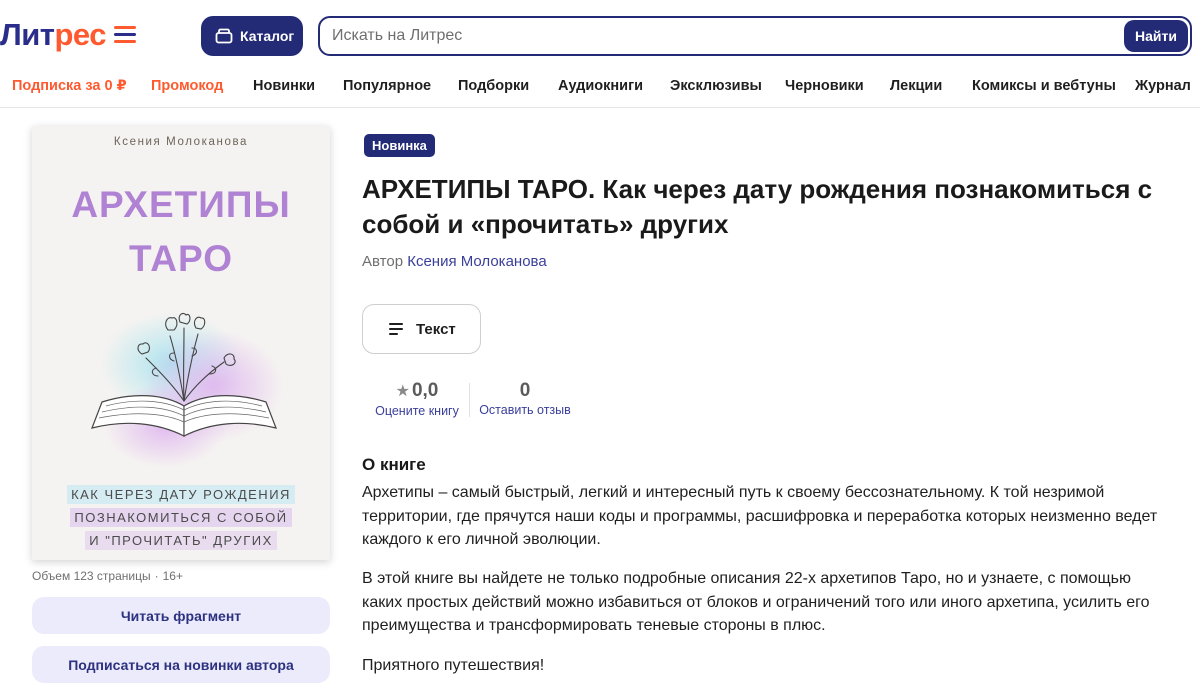 The width and height of the screenshot is (1200, 683). What do you see at coordinates (716, 86) in the screenshot?
I see `nav-item-exclusives: Эксклюзивы` at bounding box center [716, 86].